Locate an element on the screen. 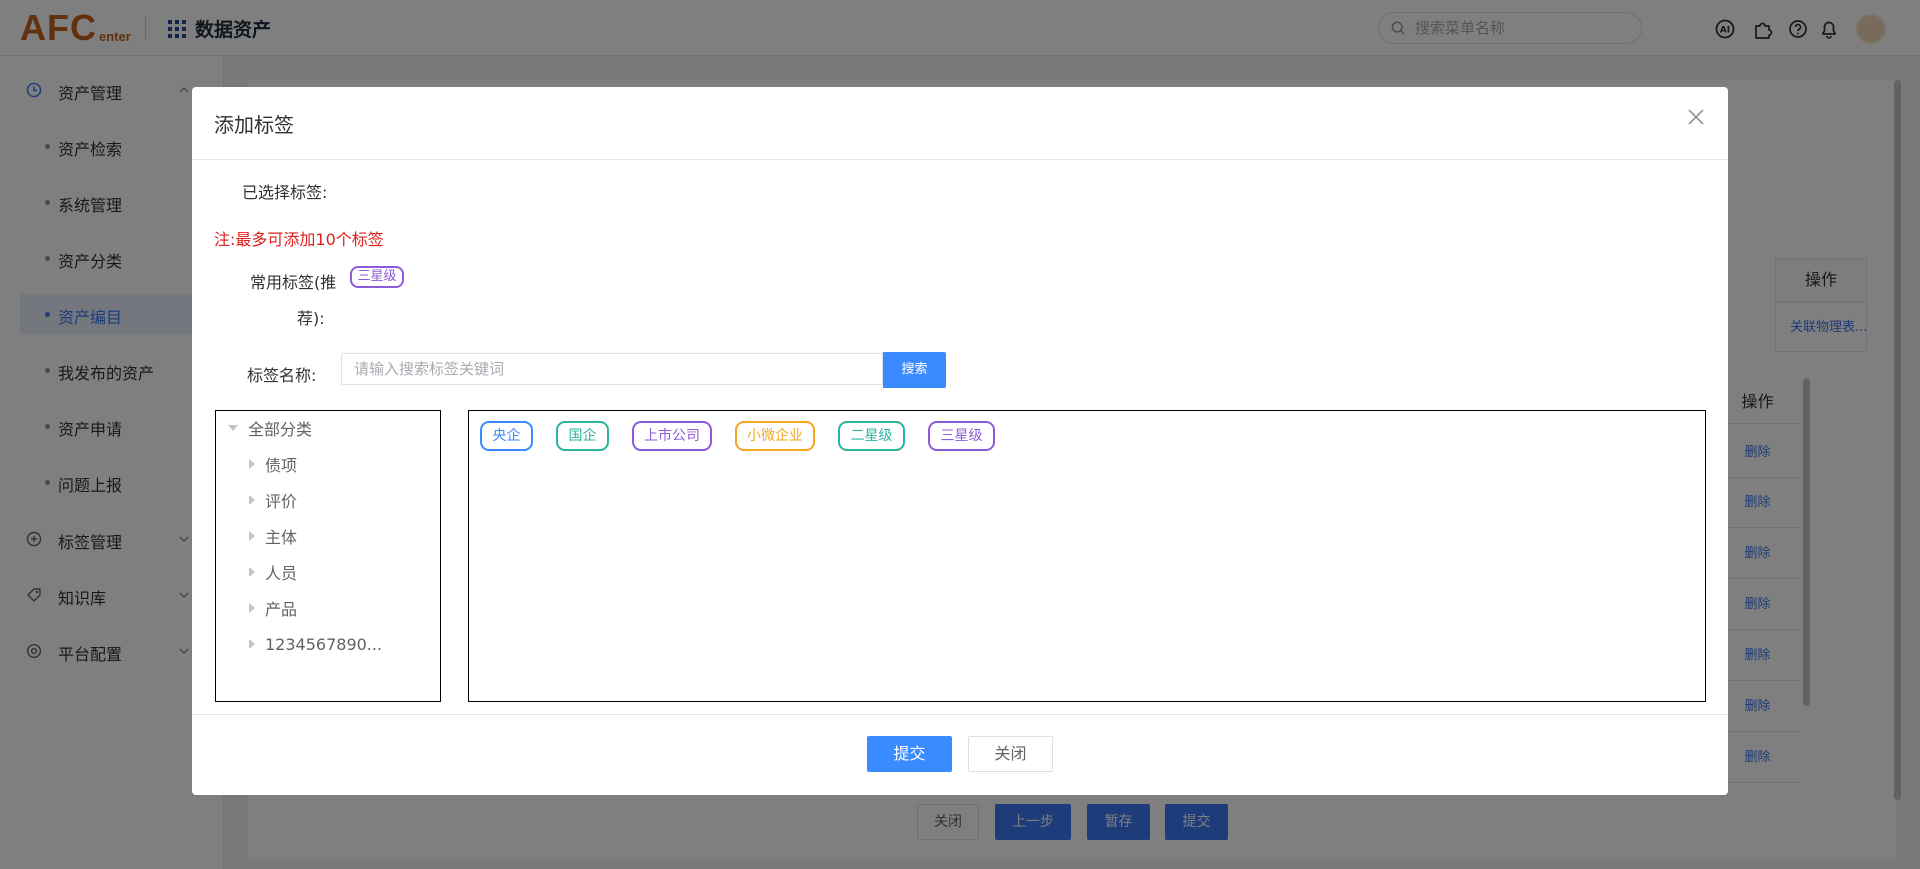 This screenshot has height=869, width=1920. dialog-footer-divider is located at coordinates (960, 714).